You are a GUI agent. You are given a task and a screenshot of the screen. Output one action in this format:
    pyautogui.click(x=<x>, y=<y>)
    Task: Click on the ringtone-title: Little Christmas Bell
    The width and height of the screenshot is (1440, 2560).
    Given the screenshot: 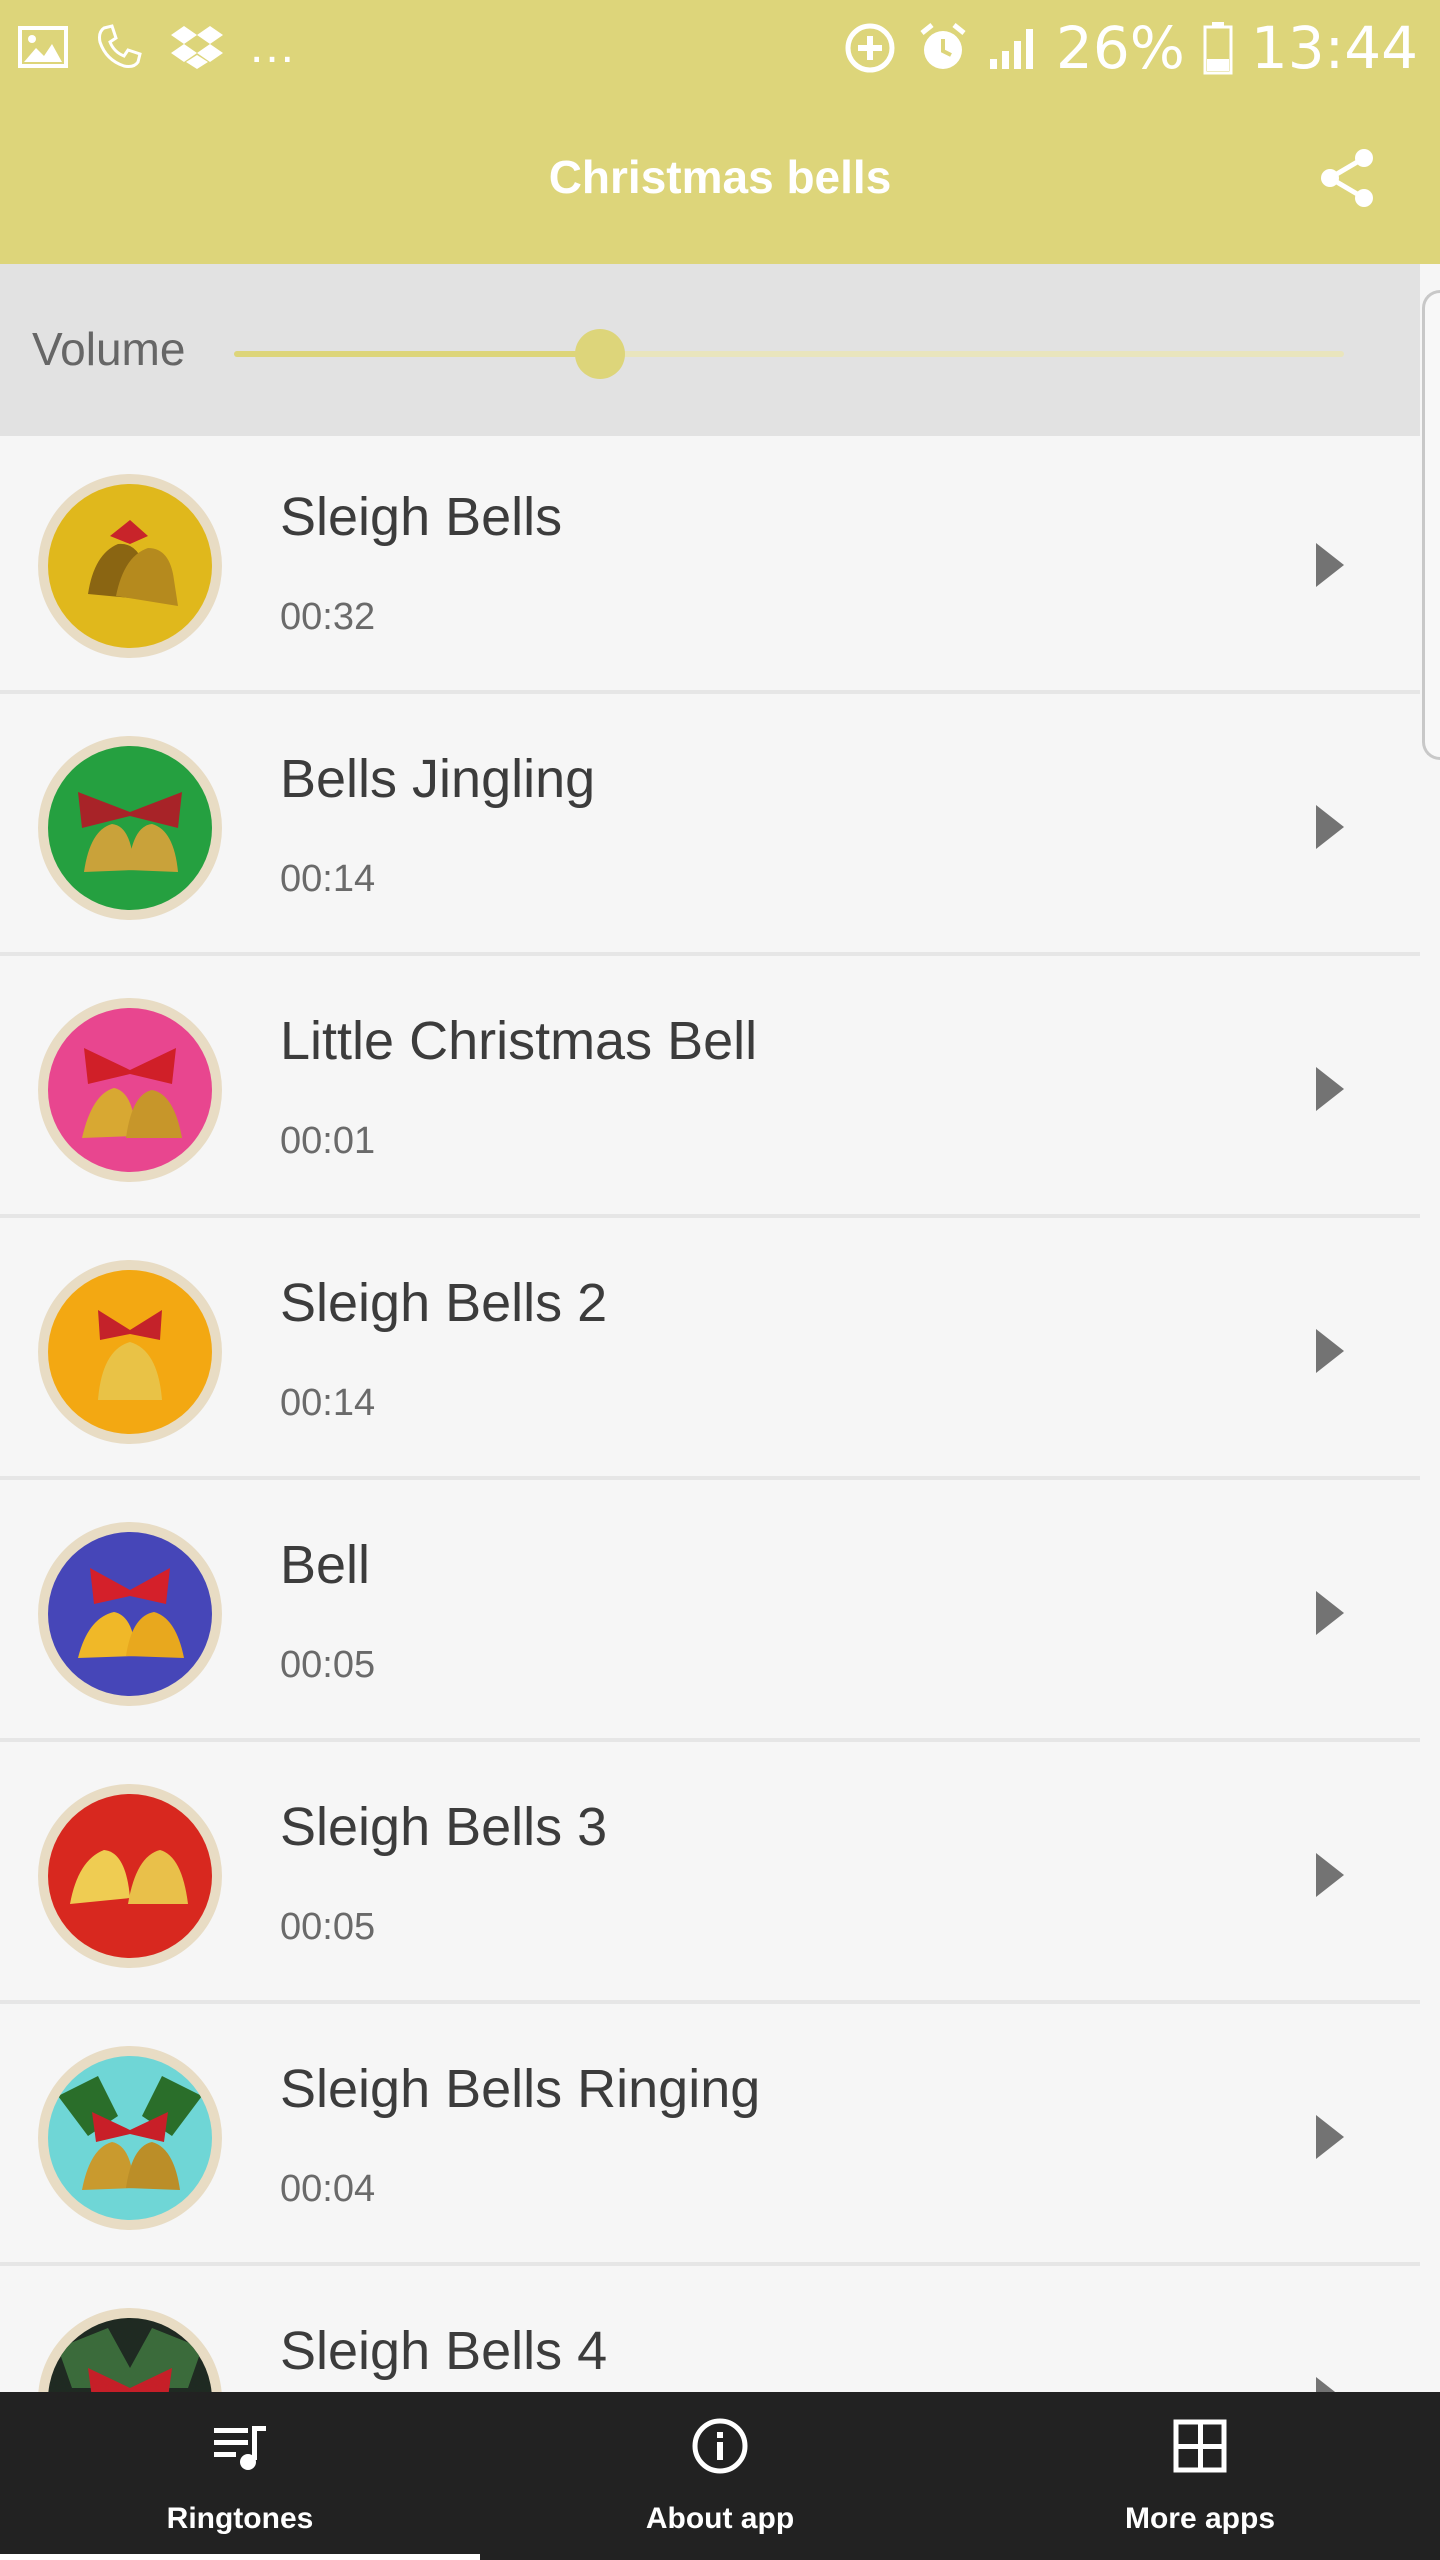 What is the action you would take?
    pyautogui.click(x=519, y=1041)
    